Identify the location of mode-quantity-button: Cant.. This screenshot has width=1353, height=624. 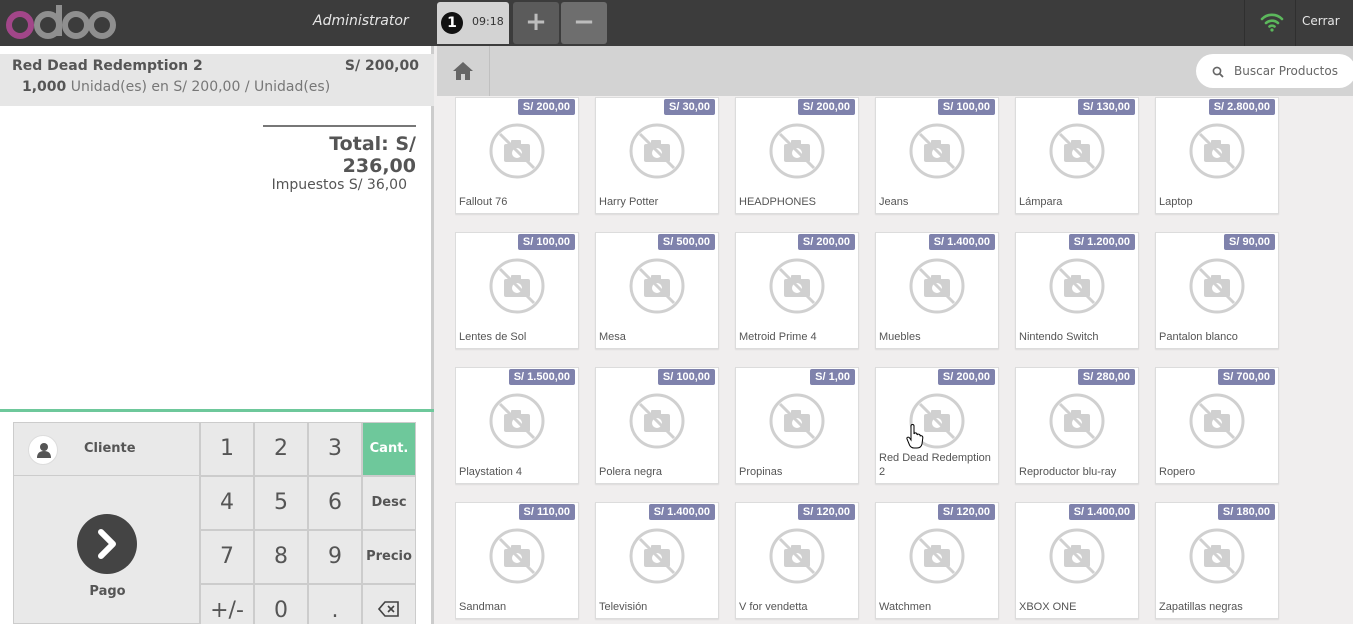
(389, 449).